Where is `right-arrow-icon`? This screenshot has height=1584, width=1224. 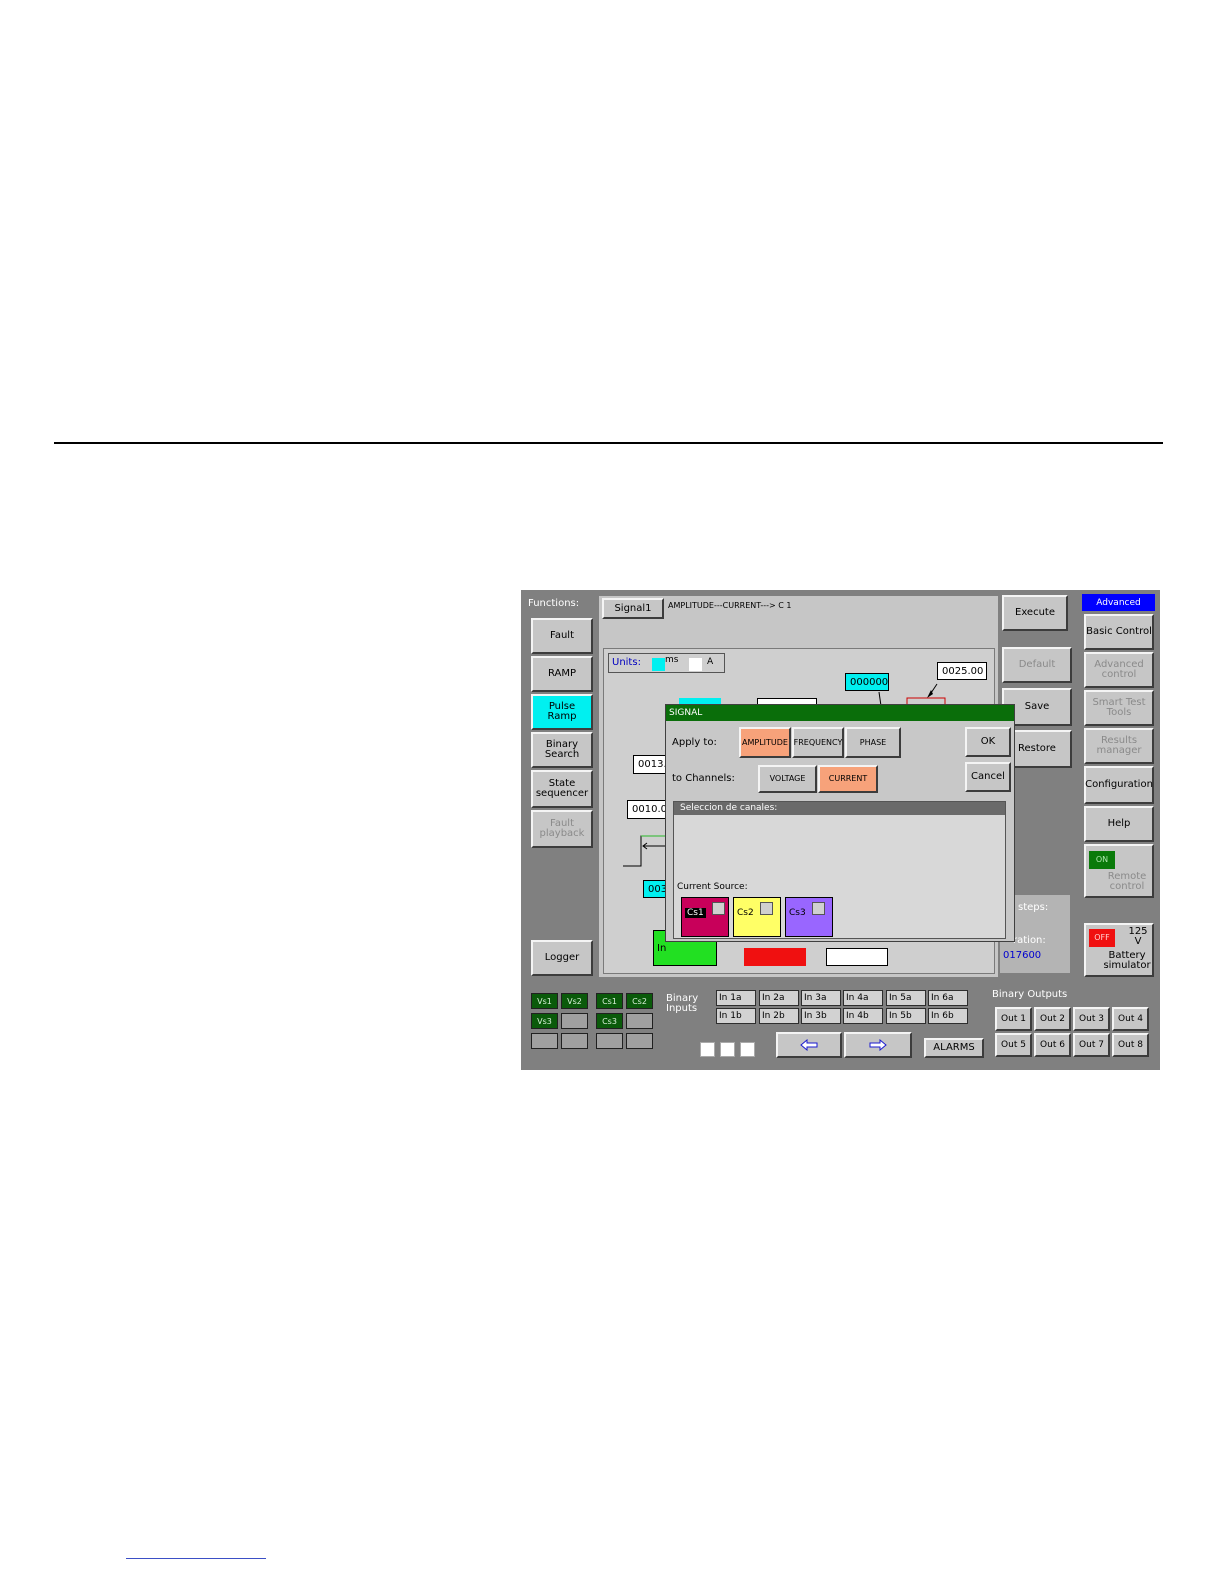 right-arrow-icon is located at coordinates (878, 1045).